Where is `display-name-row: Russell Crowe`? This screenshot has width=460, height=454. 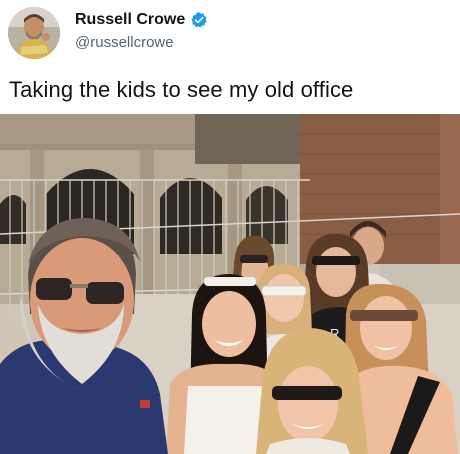
display-name-row: Russell Crowe is located at coordinates (141, 20).